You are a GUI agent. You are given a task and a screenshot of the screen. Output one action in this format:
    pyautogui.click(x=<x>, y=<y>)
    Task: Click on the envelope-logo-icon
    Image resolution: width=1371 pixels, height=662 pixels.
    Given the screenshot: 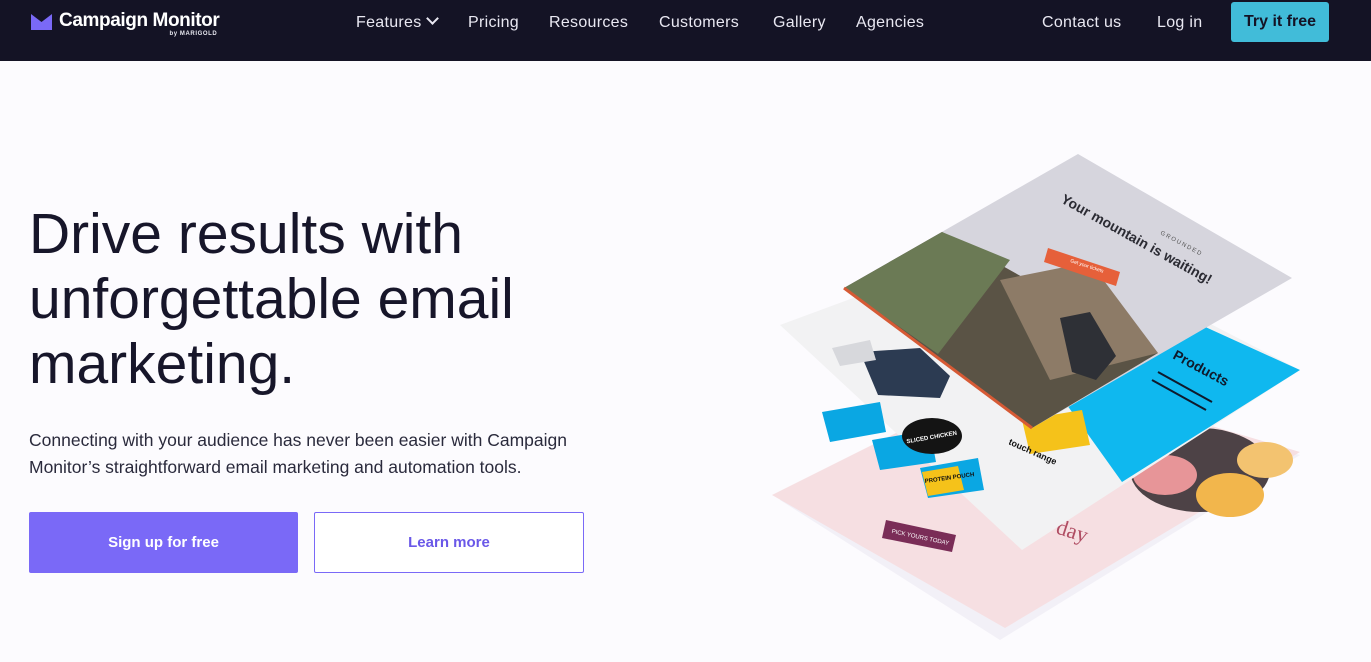 What is the action you would take?
    pyautogui.click(x=41, y=22)
    